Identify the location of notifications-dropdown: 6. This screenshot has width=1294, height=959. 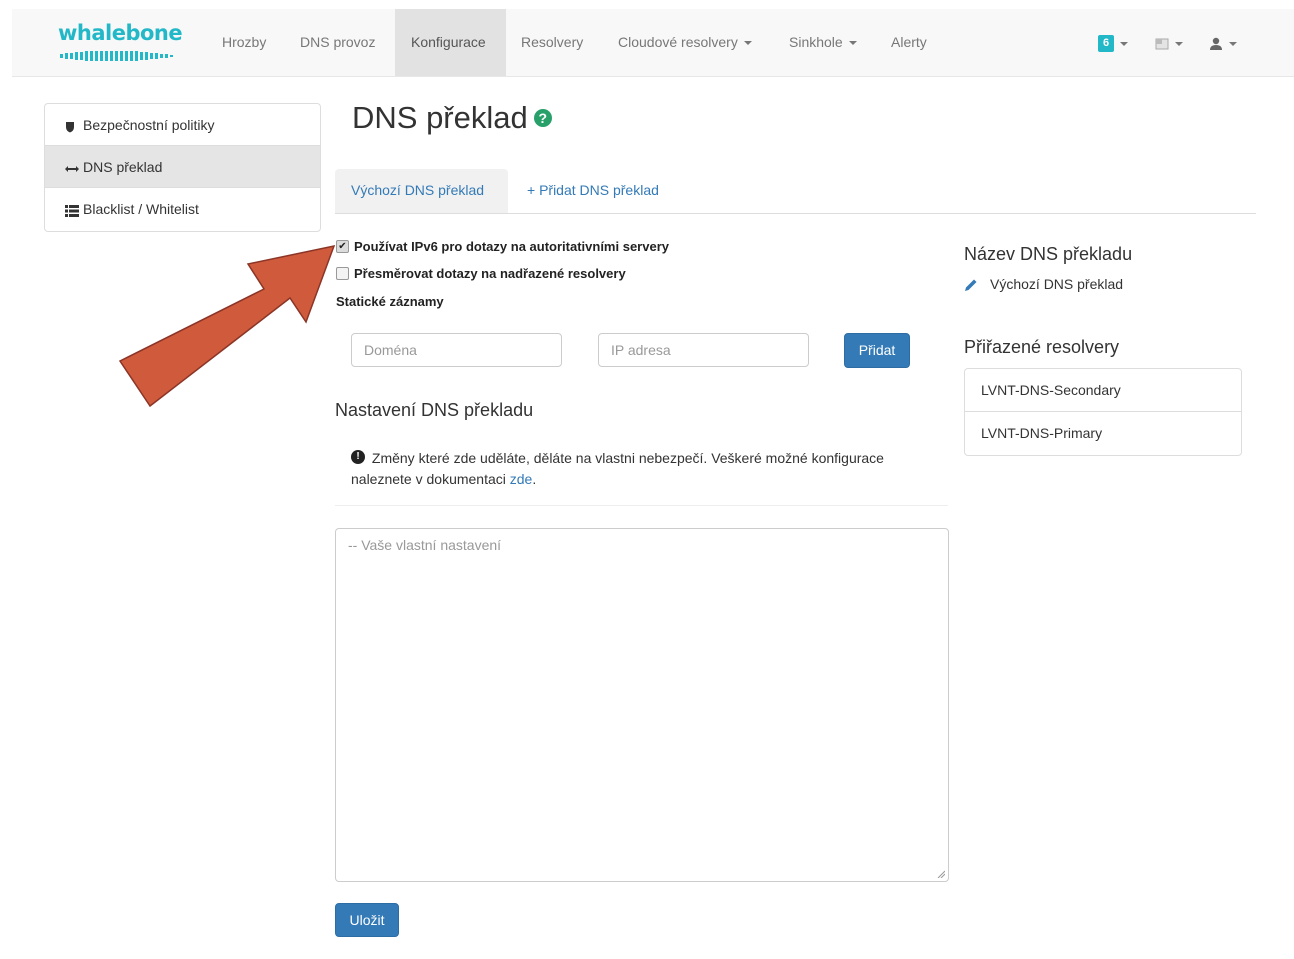
(1113, 42).